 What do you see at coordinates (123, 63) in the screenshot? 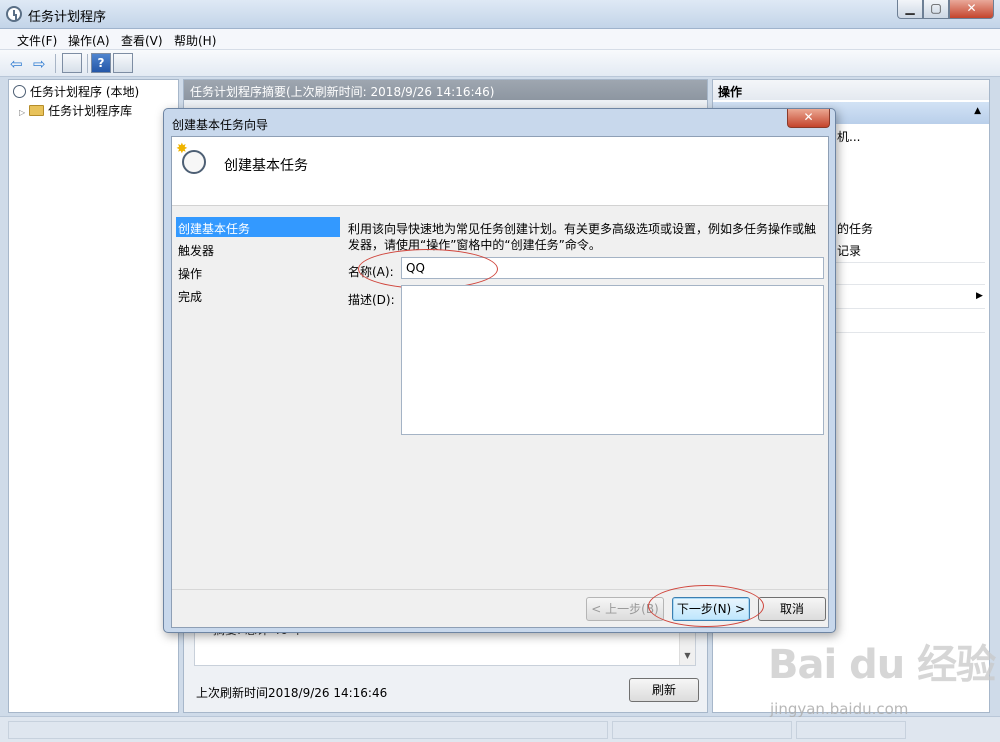
I see `show-actions-icon` at bounding box center [123, 63].